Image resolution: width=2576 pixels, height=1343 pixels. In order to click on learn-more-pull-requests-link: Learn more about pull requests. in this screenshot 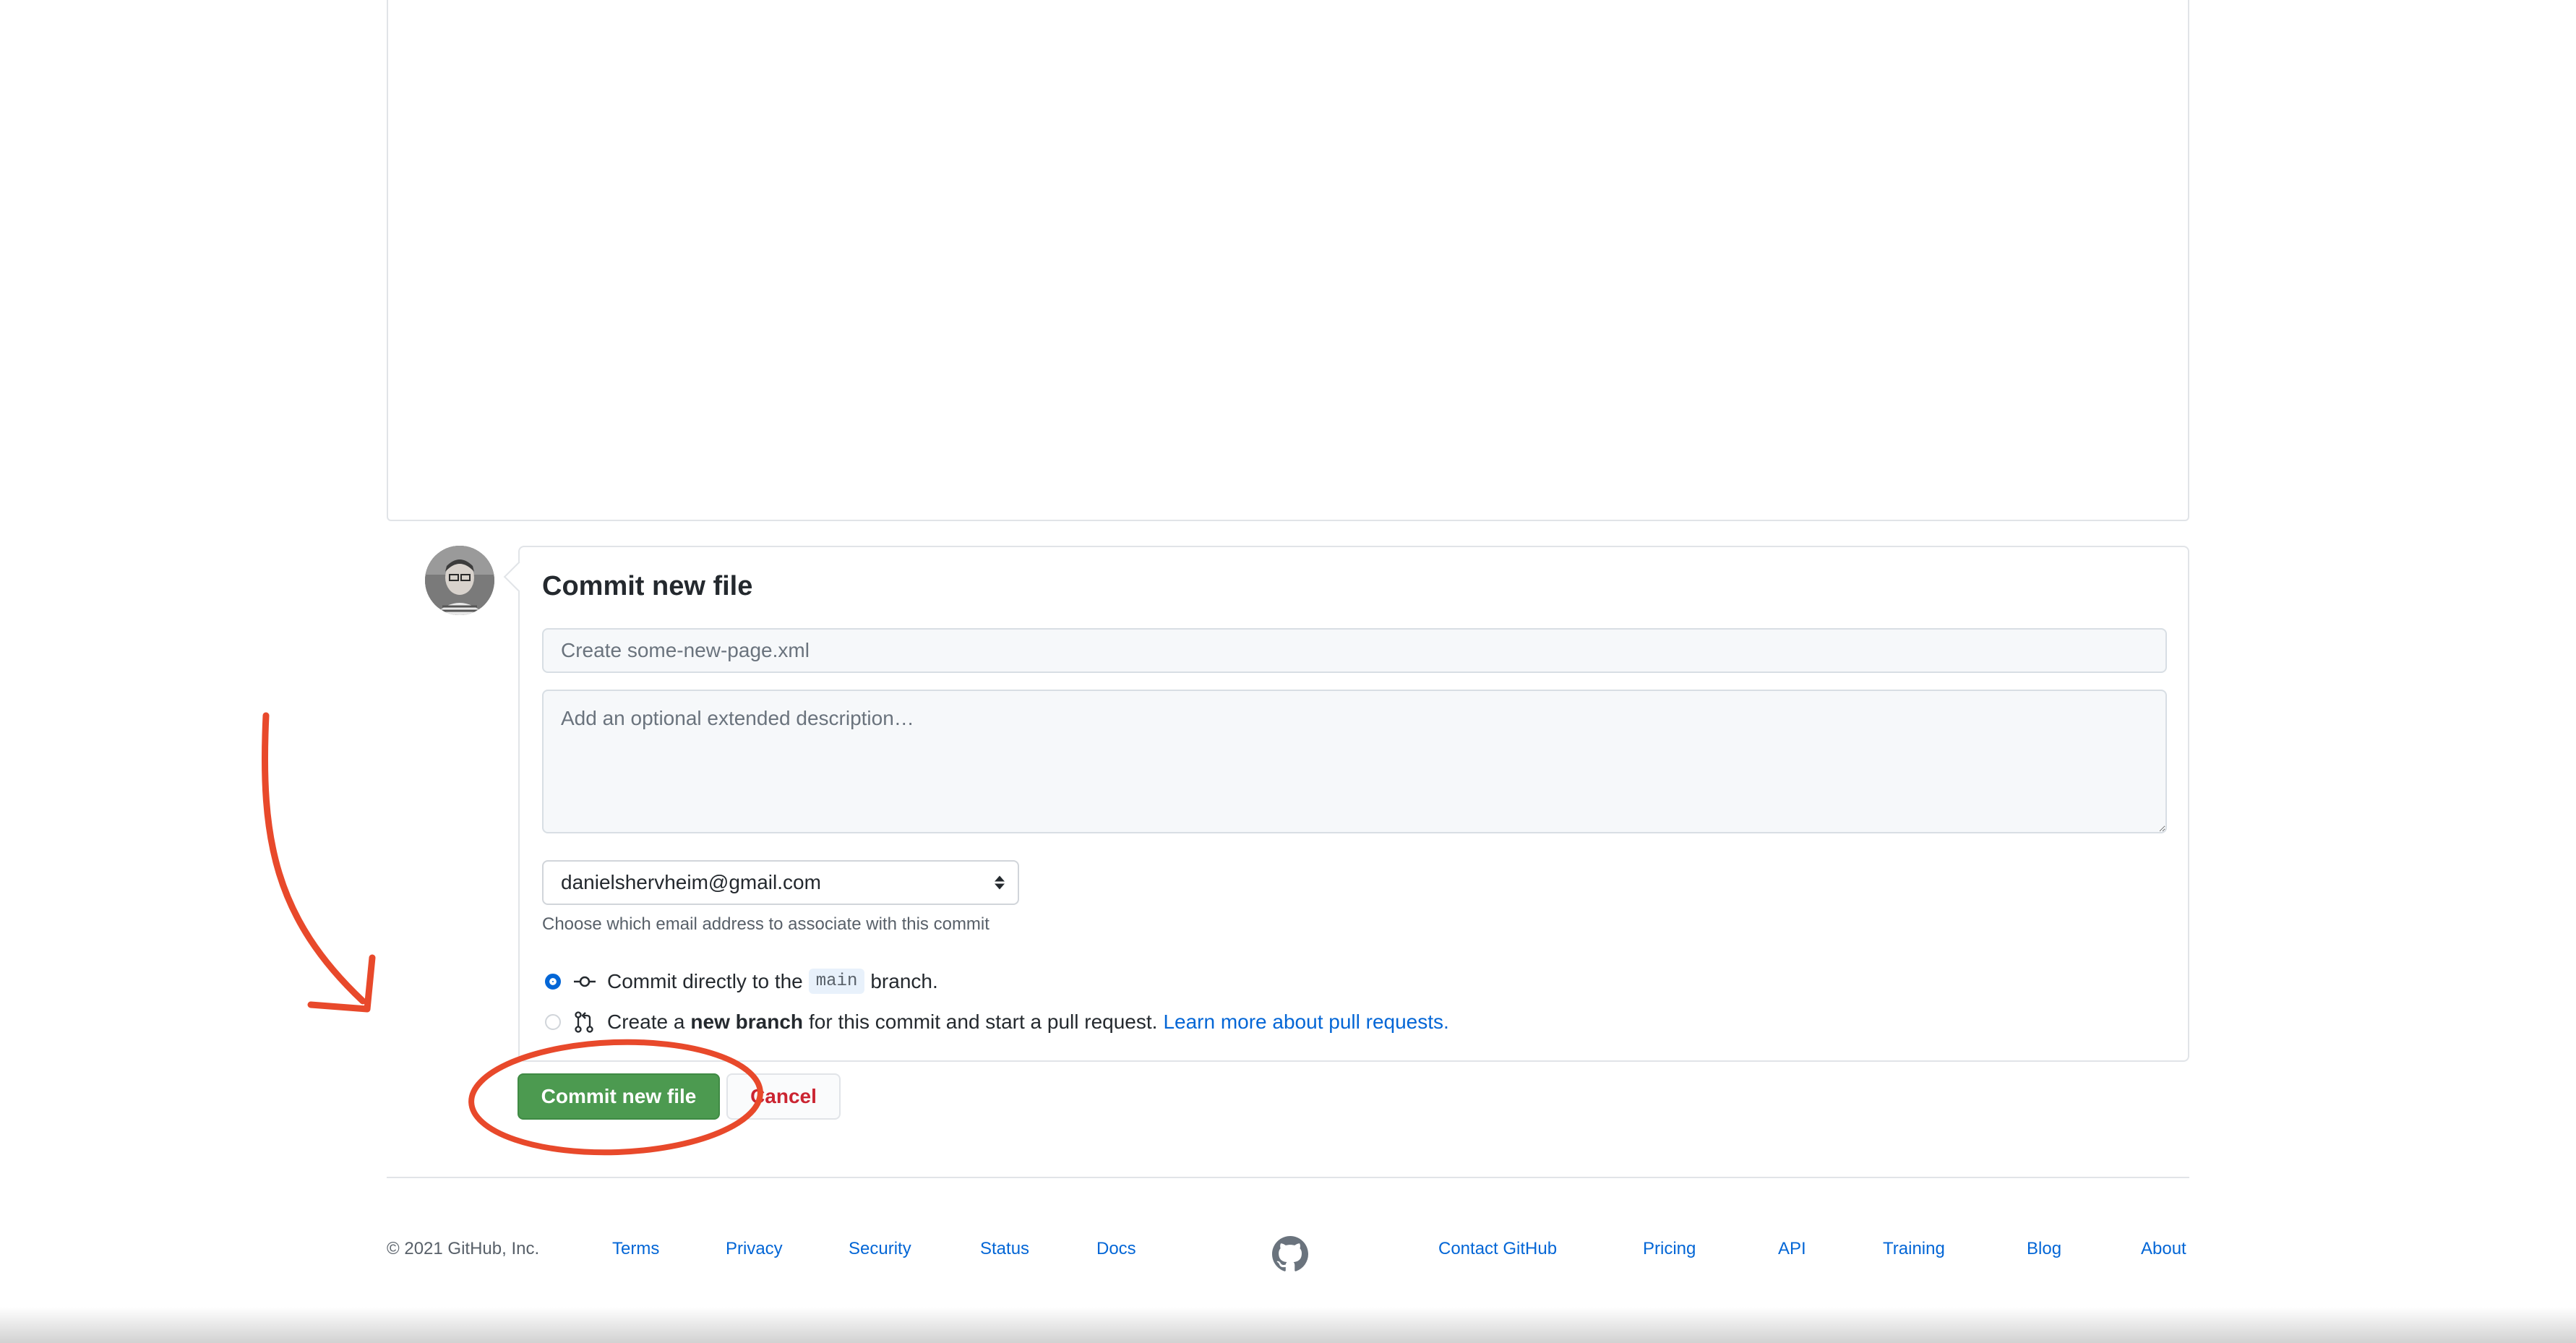, I will do `click(1306, 1023)`.